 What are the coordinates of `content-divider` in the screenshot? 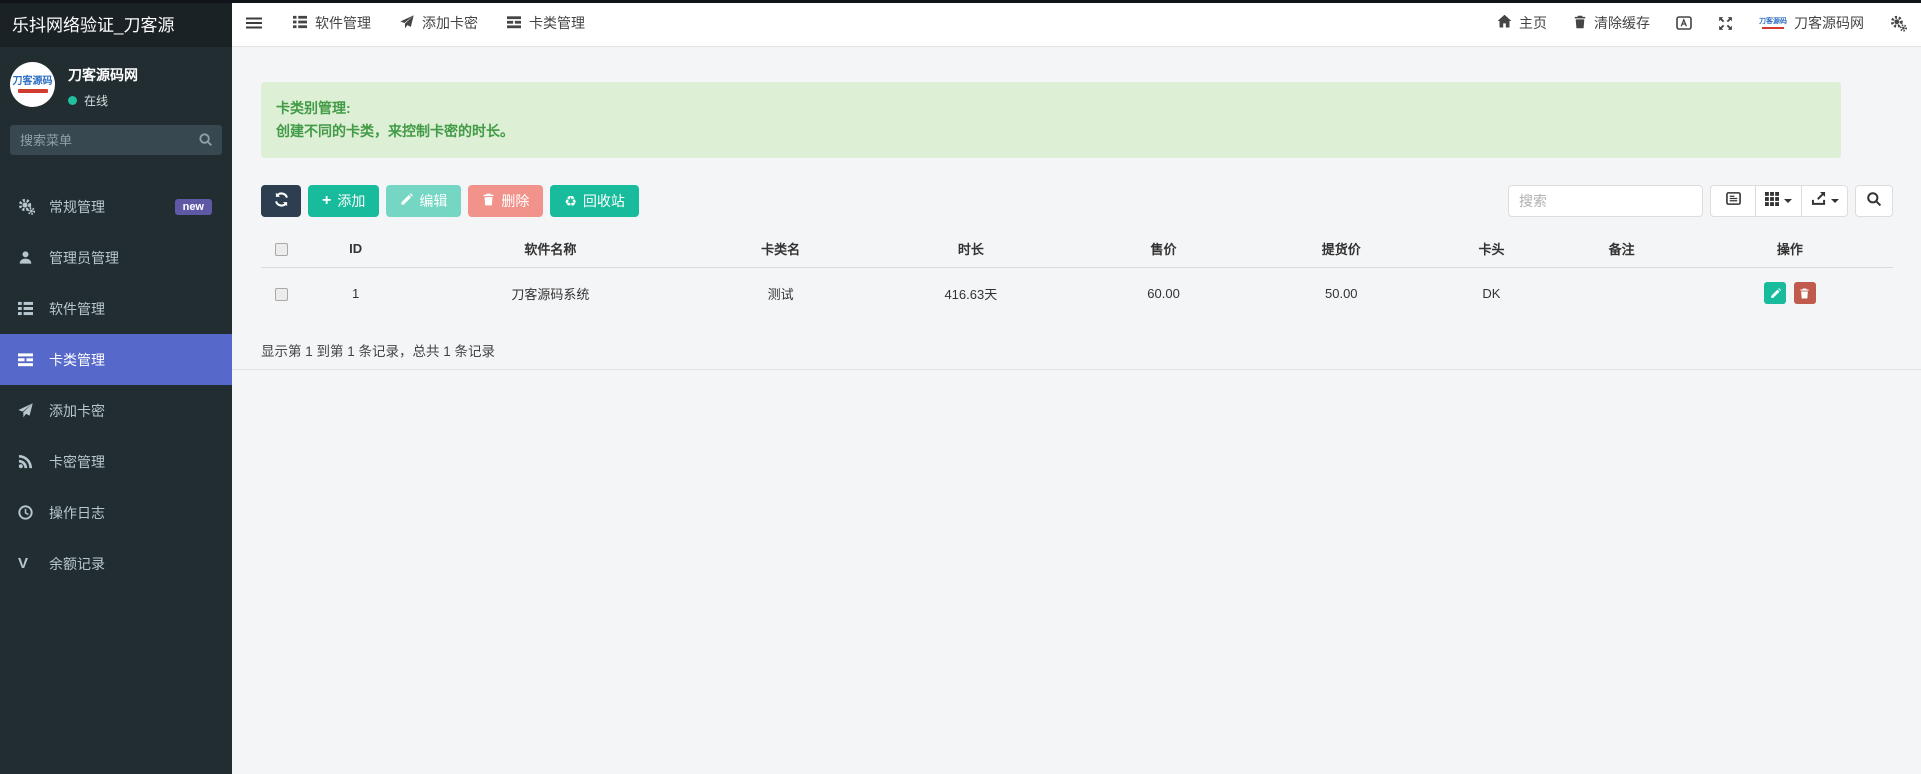 It's located at (1076, 369).